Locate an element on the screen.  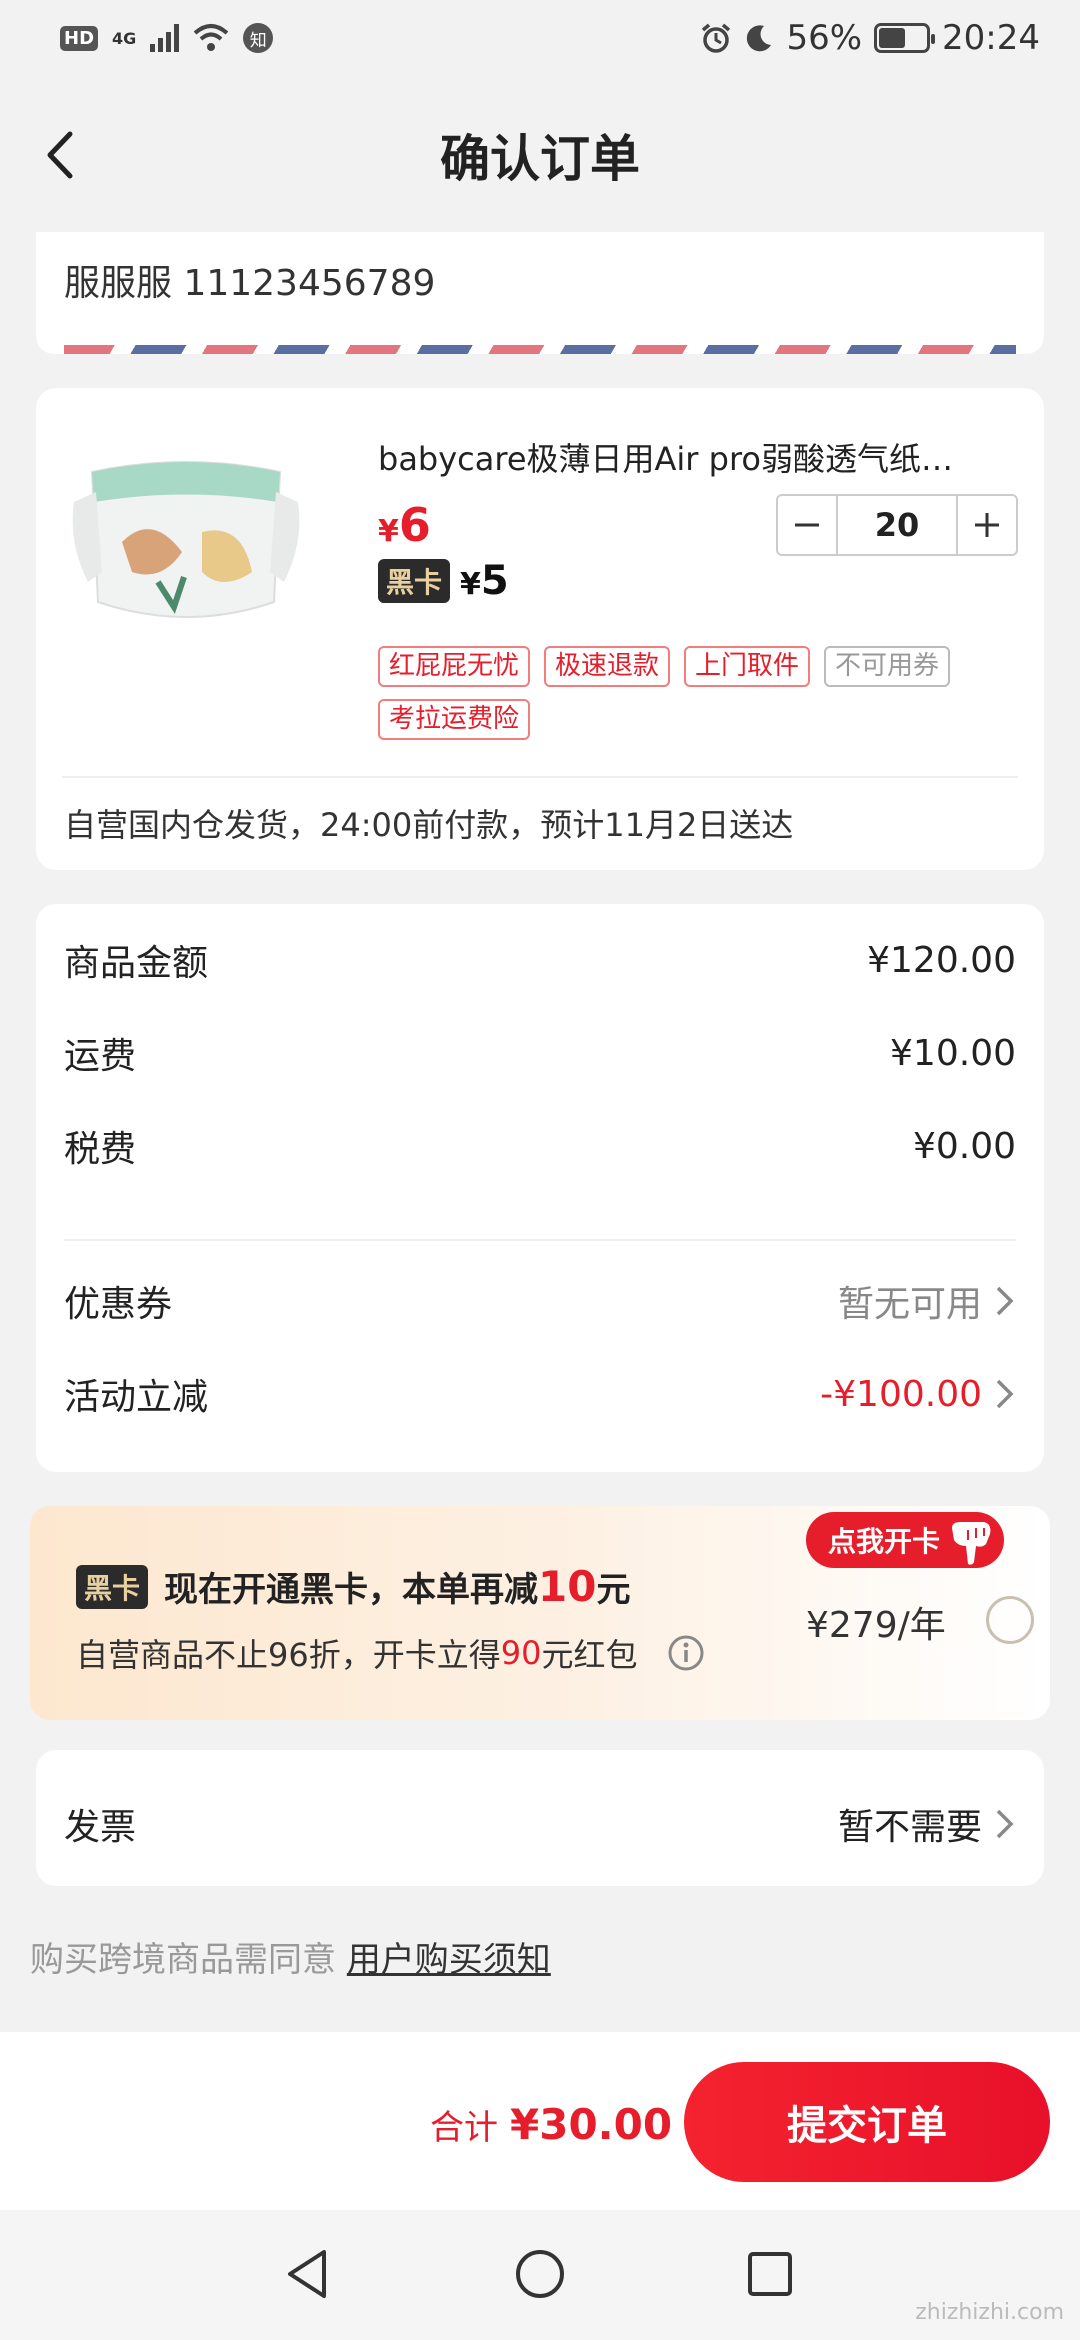
pointing-hand-icon is located at coordinates (971, 1543).